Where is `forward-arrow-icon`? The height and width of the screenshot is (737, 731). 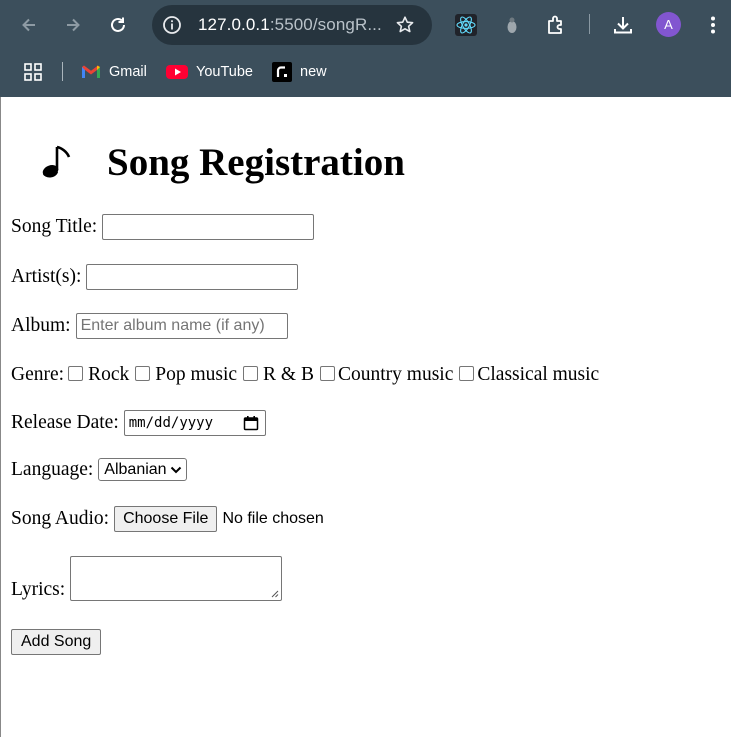 forward-arrow-icon is located at coordinates (73, 25).